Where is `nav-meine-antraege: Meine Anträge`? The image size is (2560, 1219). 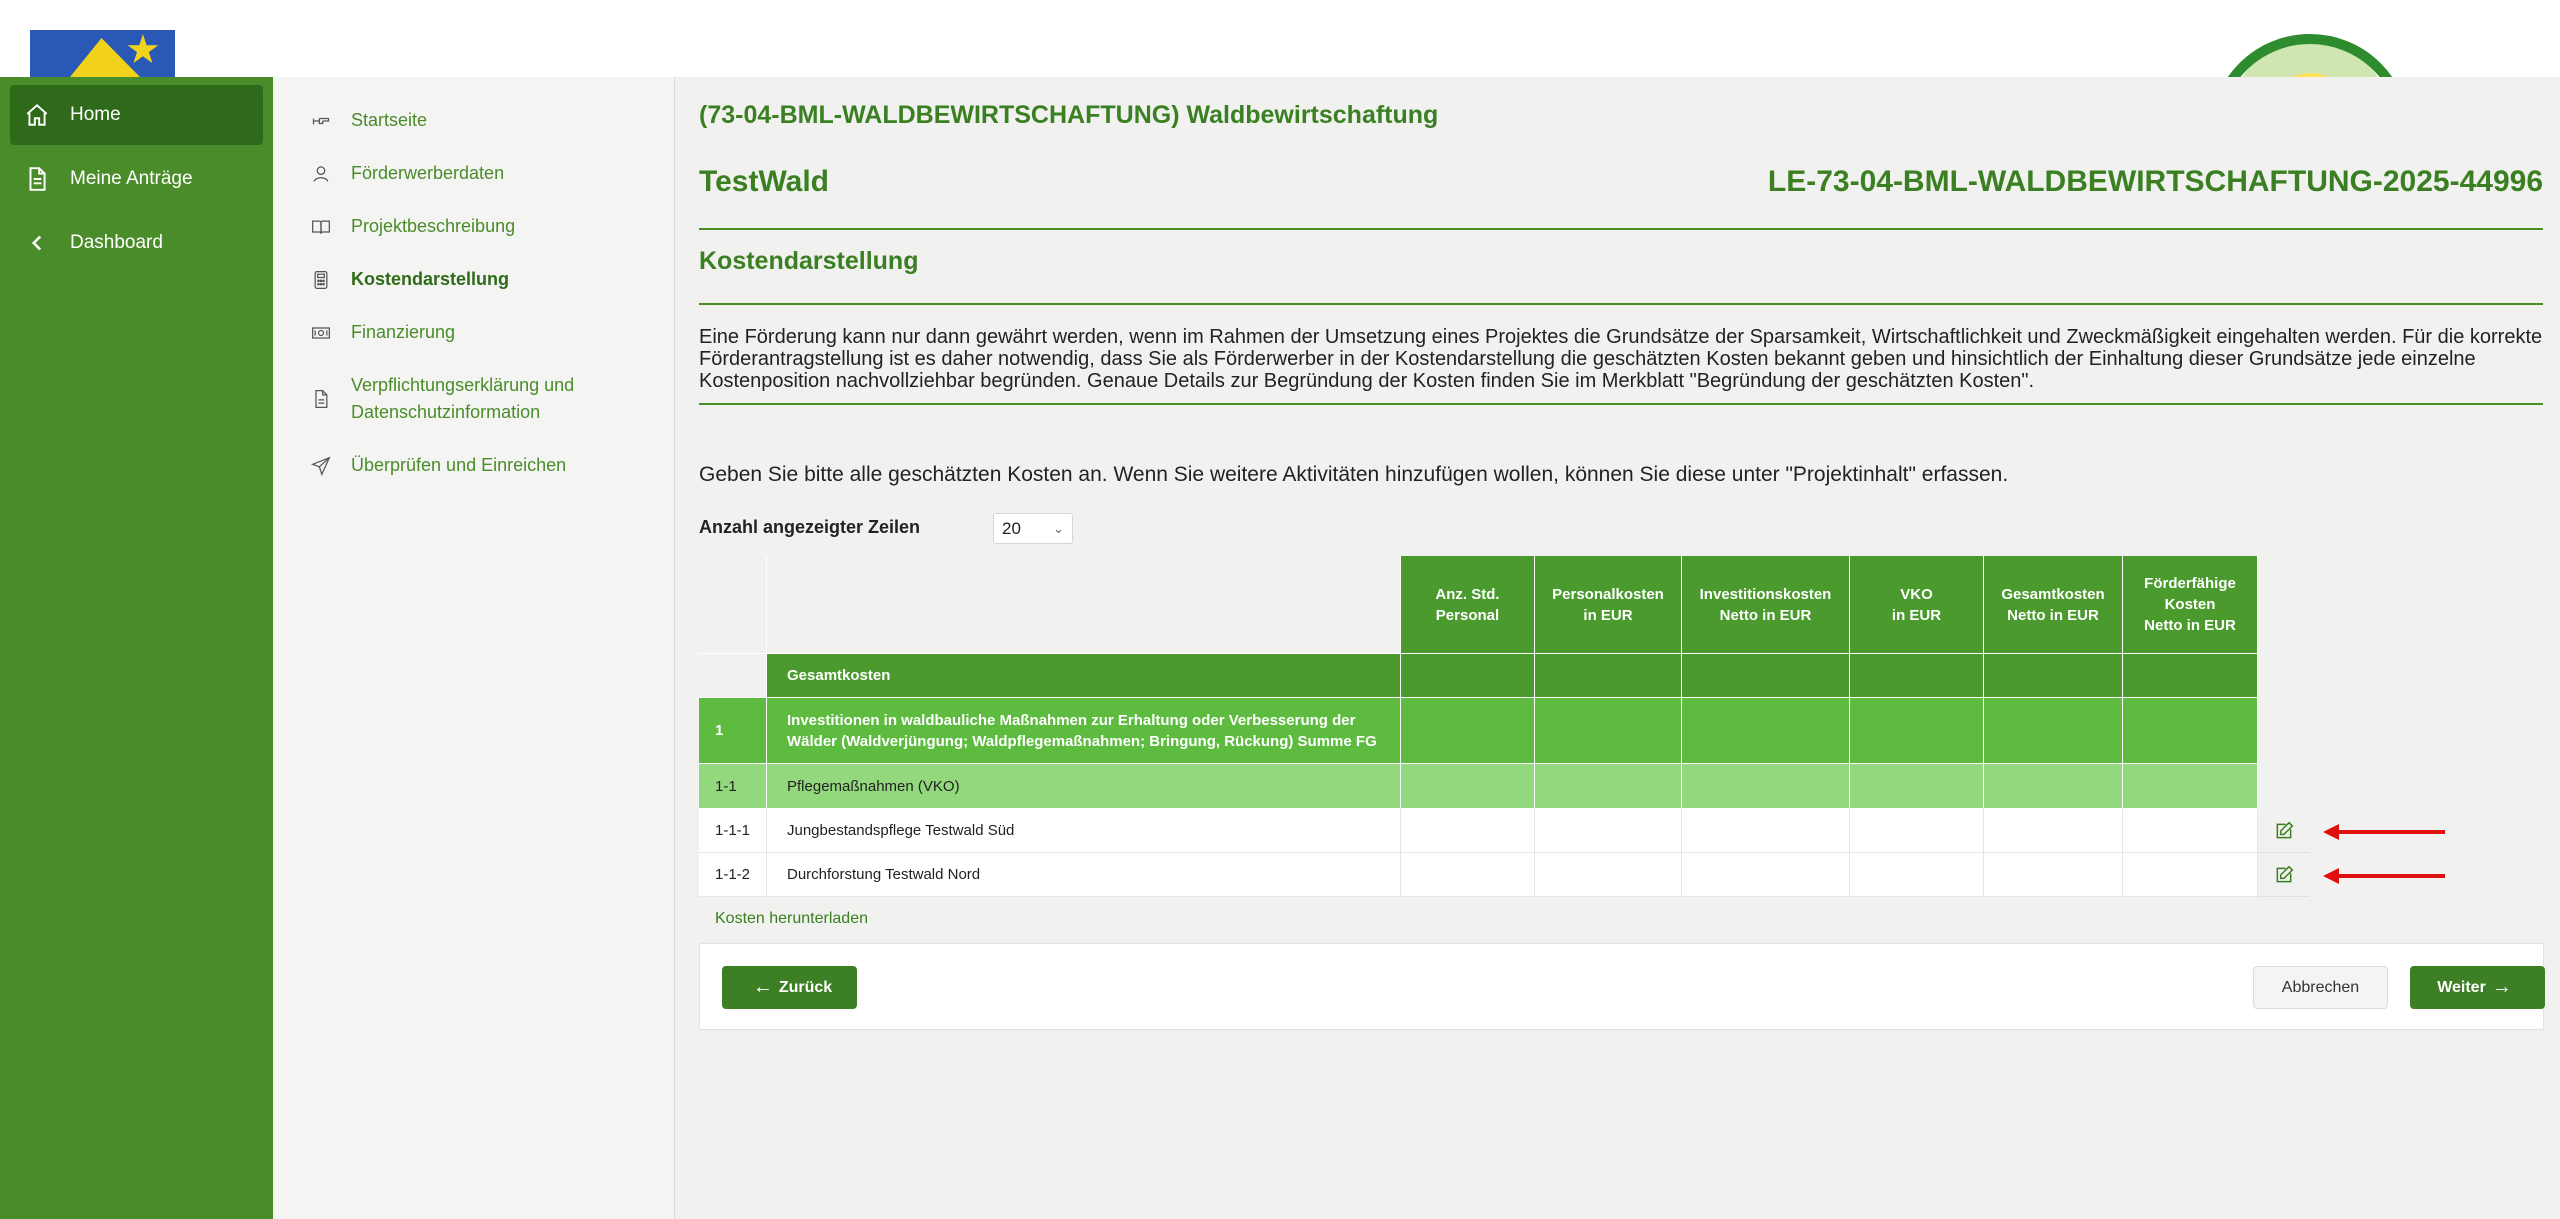 nav-meine-antraege: Meine Anträge is located at coordinates (136, 179).